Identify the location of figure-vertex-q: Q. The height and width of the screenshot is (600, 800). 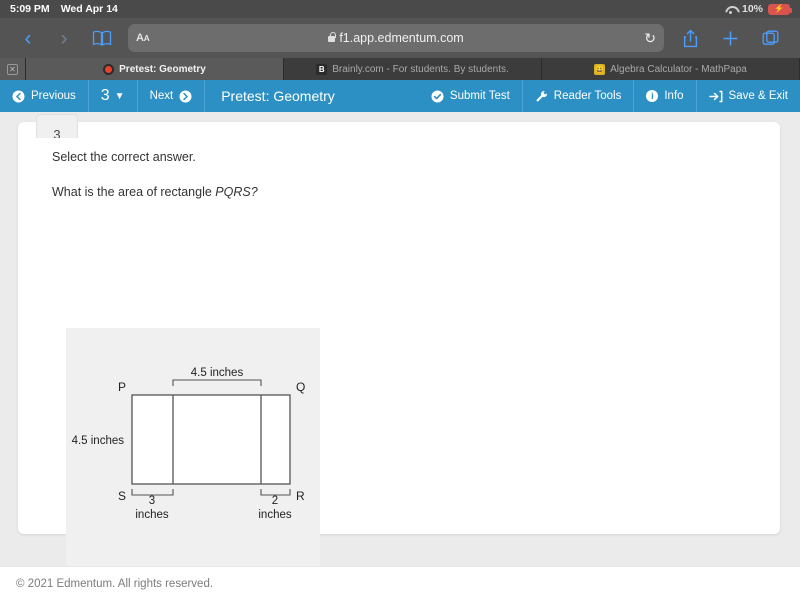
(300, 387).